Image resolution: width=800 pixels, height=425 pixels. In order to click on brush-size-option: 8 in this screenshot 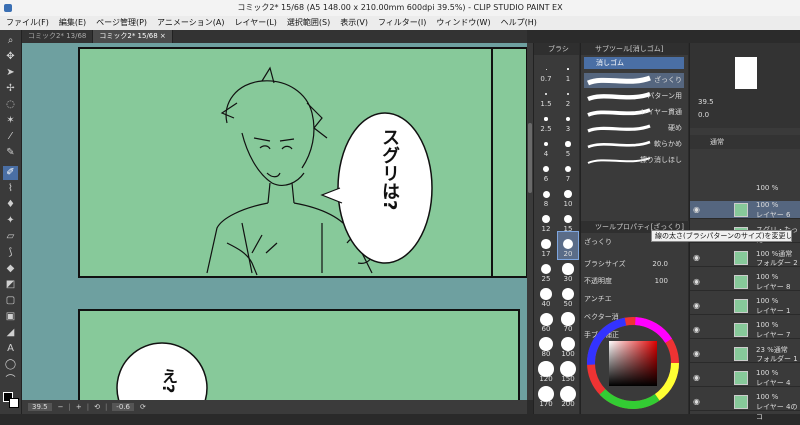, I will do `click(546, 195)`.